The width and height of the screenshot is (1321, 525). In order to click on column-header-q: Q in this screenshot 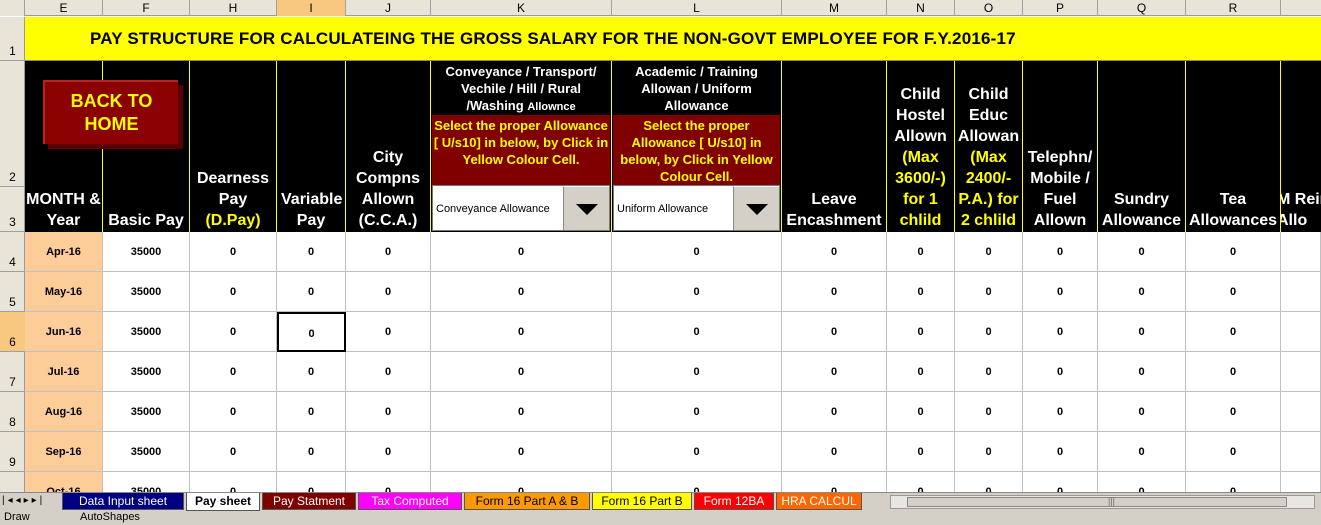, I will do `click(1142, 8)`.